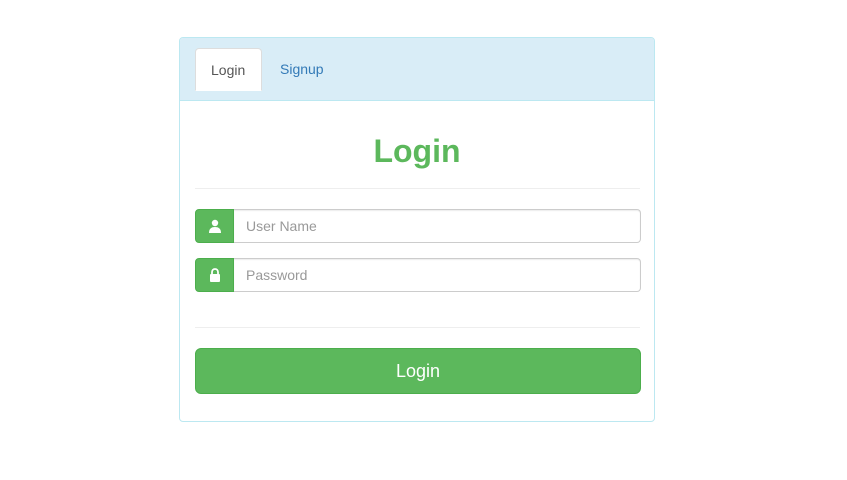 The width and height of the screenshot is (847, 480). What do you see at coordinates (228, 69) in the screenshot?
I see `tab-login: Login` at bounding box center [228, 69].